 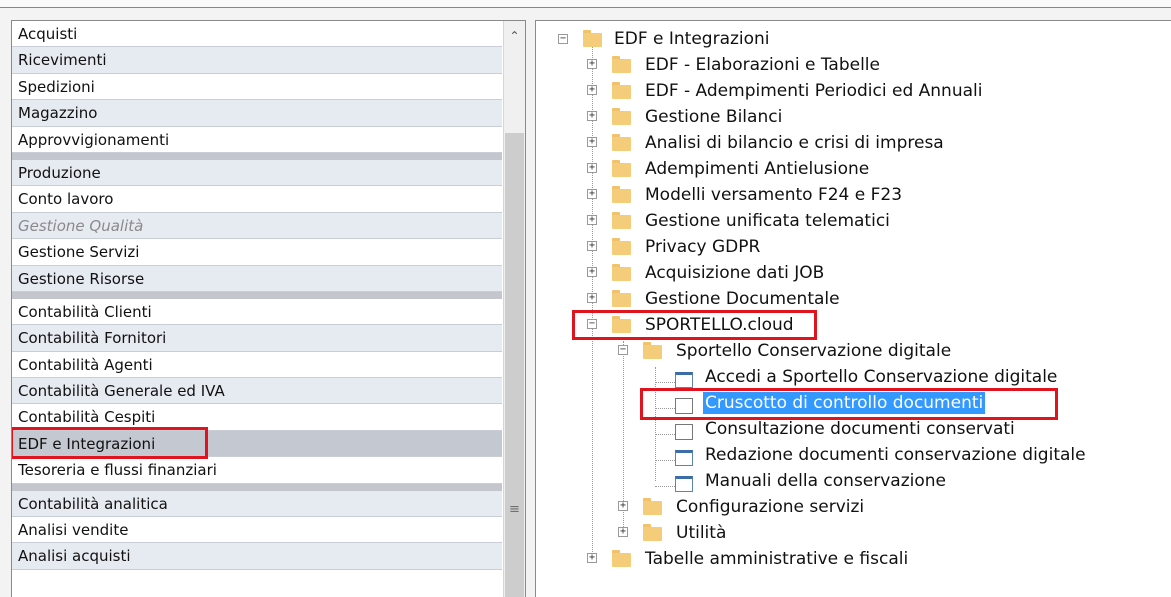 What do you see at coordinates (257, 556) in the screenshot?
I see `list-item-analisi-acquisti: Analisi acquisti` at bounding box center [257, 556].